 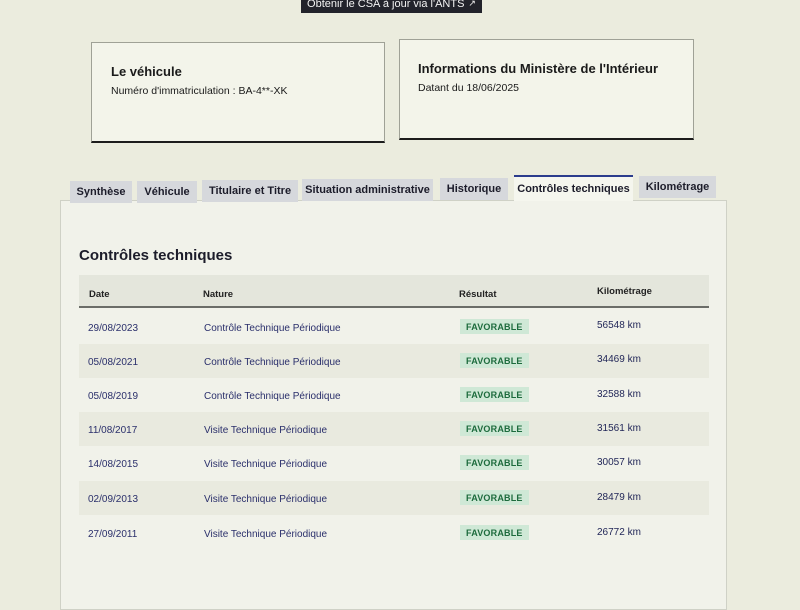 I want to click on tab-controles-label: Contrôles techniques, so click(x=573, y=189).